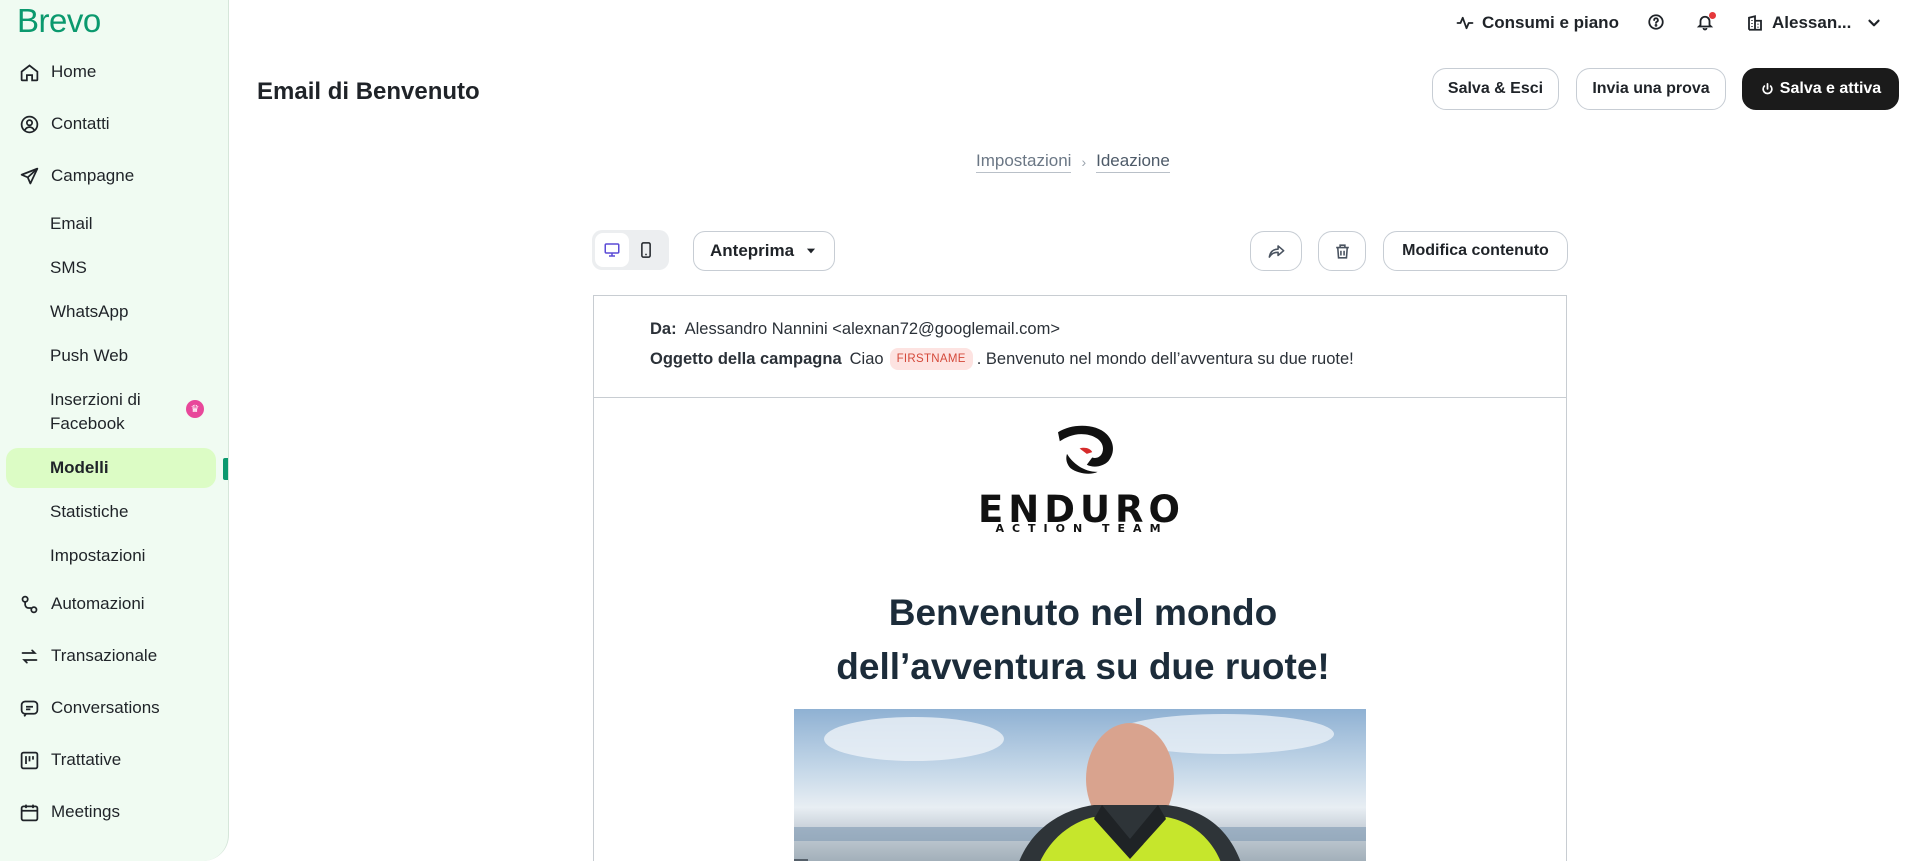 This screenshot has height=861, width=1917. Describe the element at coordinates (59, 21) in the screenshot. I see `brevo-logo: Brevo` at that location.